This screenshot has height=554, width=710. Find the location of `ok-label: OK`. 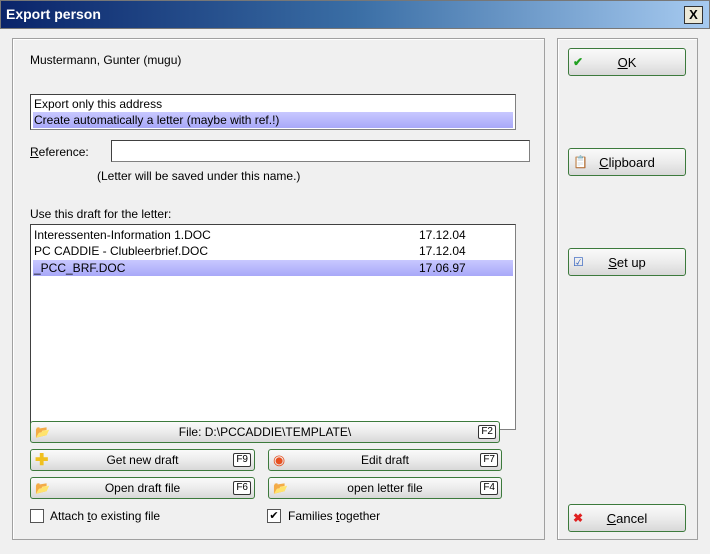

ok-label: OK is located at coordinates (627, 62).